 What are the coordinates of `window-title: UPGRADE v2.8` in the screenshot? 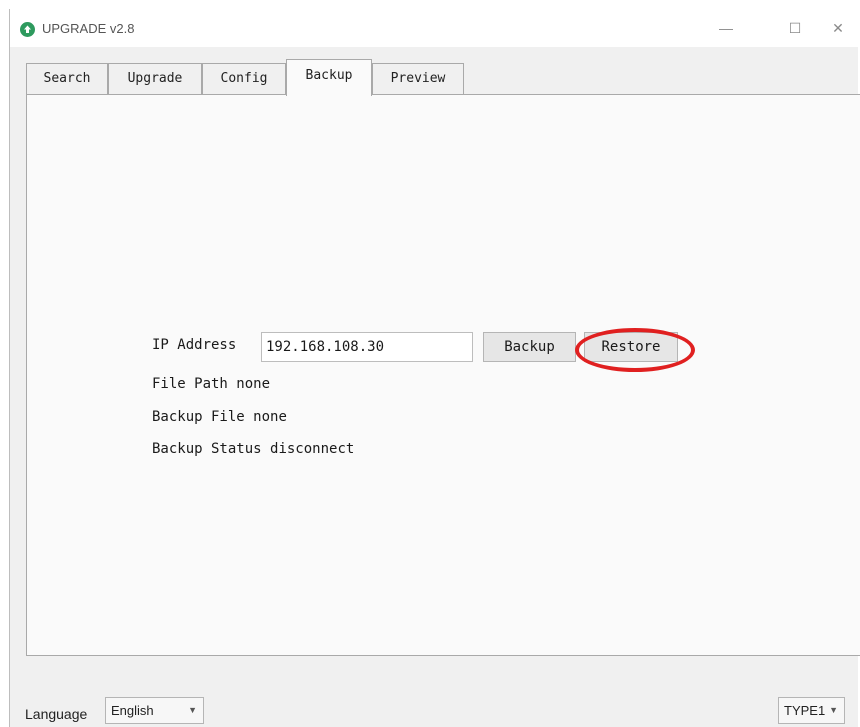 It's located at (88, 28).